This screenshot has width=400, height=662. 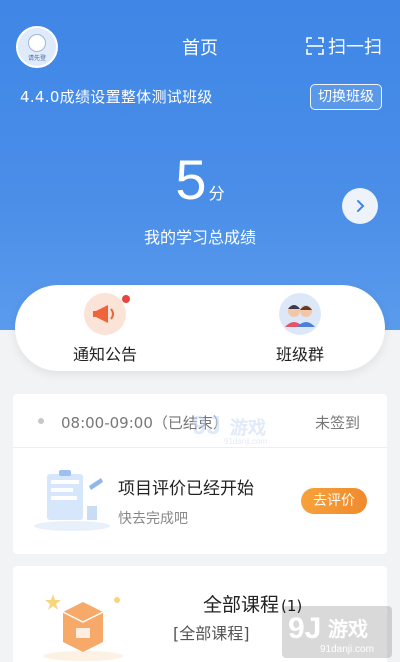 I want to click on scan-icon, so click(x=315, y=46).